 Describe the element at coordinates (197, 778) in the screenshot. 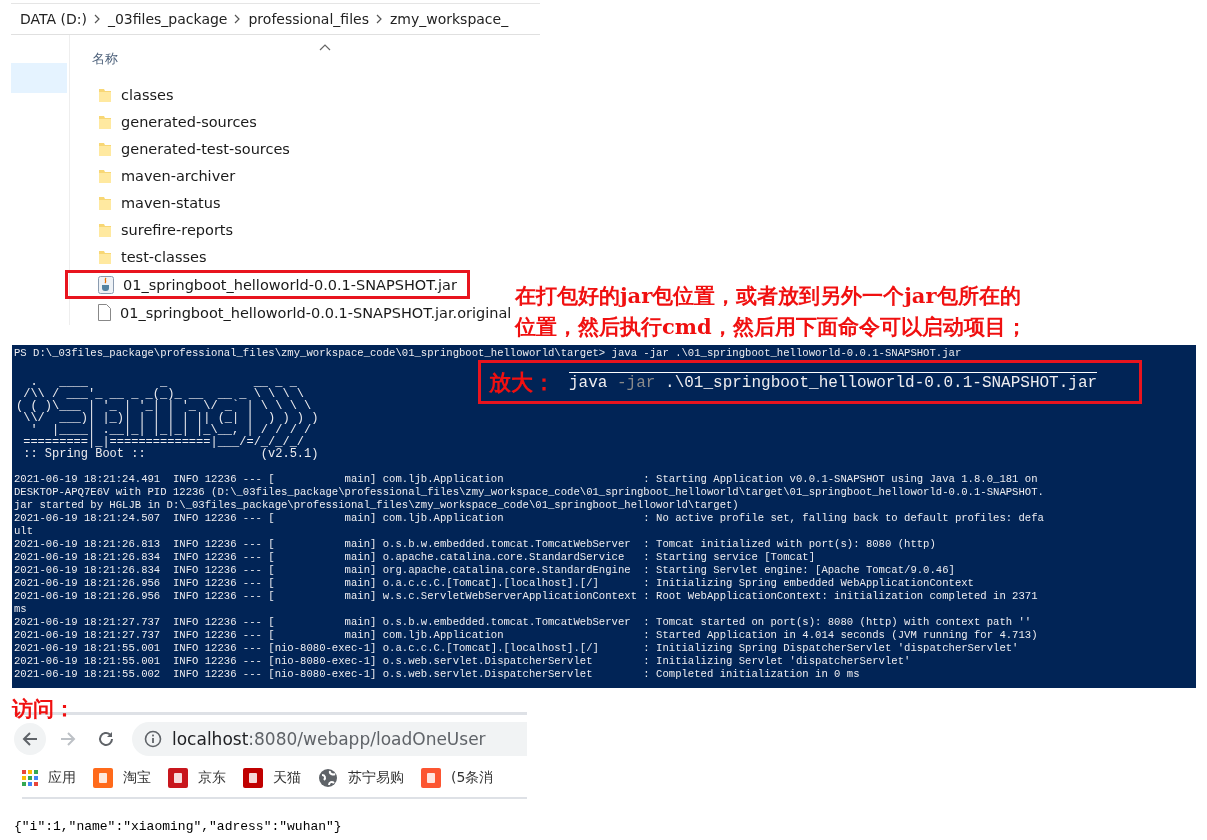

I see `bookmark-item: 京东` at that location.